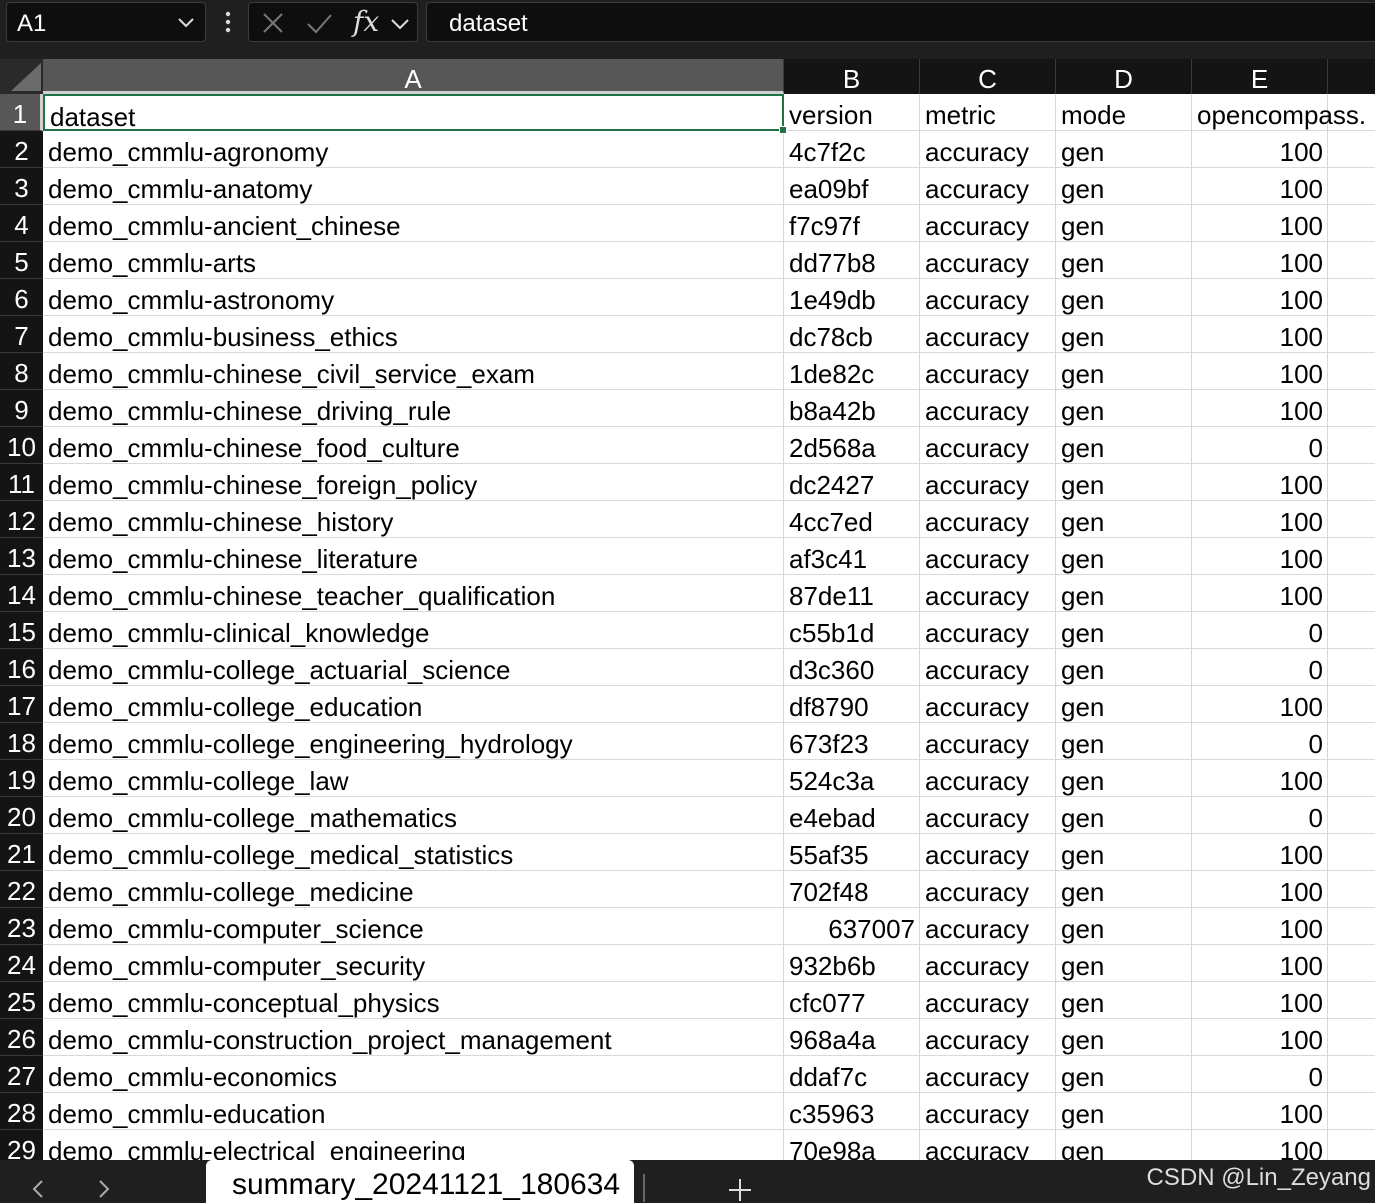 The width and height of the screenshot is (1375, 1203). Describe the element at coordinates (21, 1000) in the screenshot. I see `row-header: 25` at that location.